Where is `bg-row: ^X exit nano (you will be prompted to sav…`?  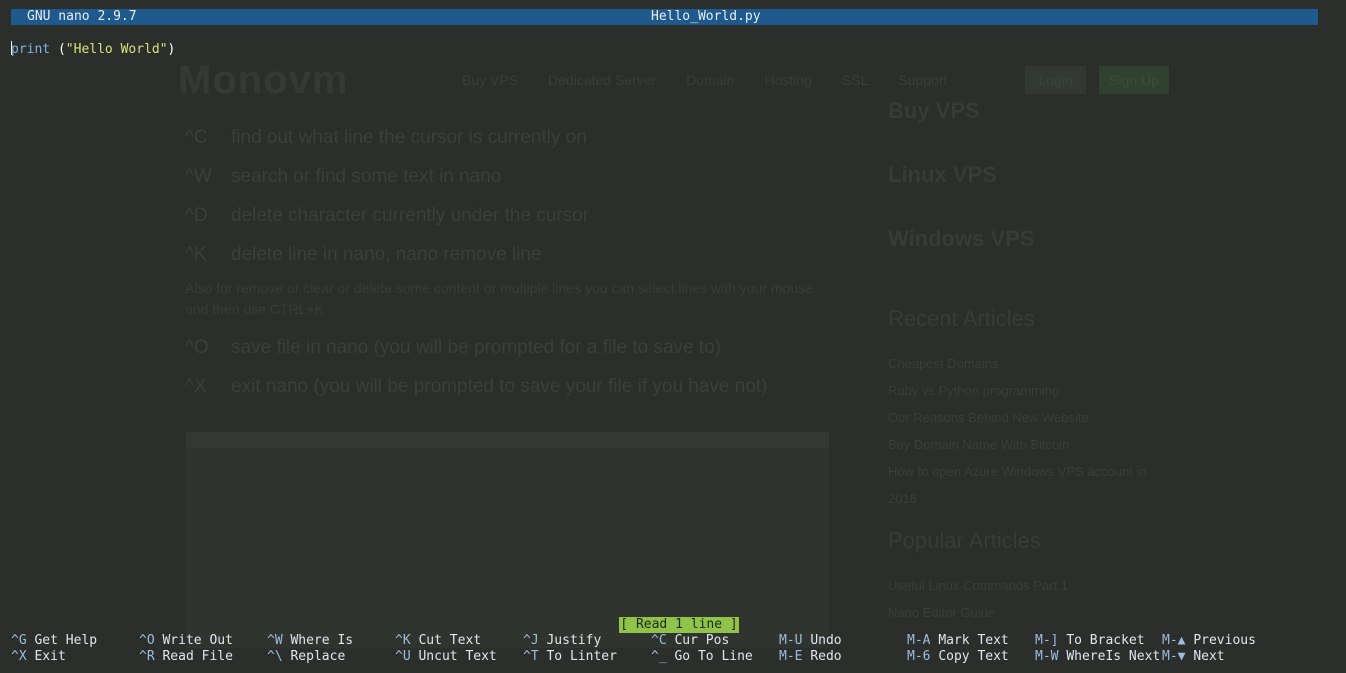 bg-row: ^X exit nano (you will be prompted to sav… is located at coordinates (476, 386).